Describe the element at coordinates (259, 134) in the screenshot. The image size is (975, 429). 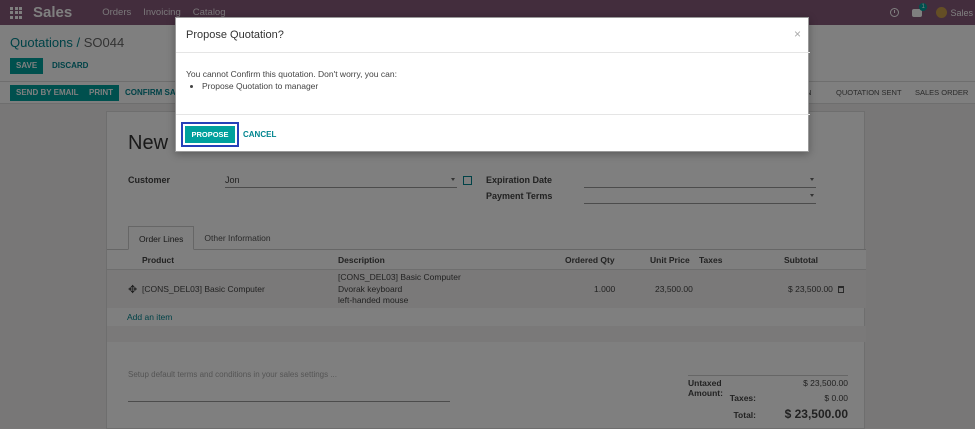
I see `cancel-button: CANCEL` at that location.